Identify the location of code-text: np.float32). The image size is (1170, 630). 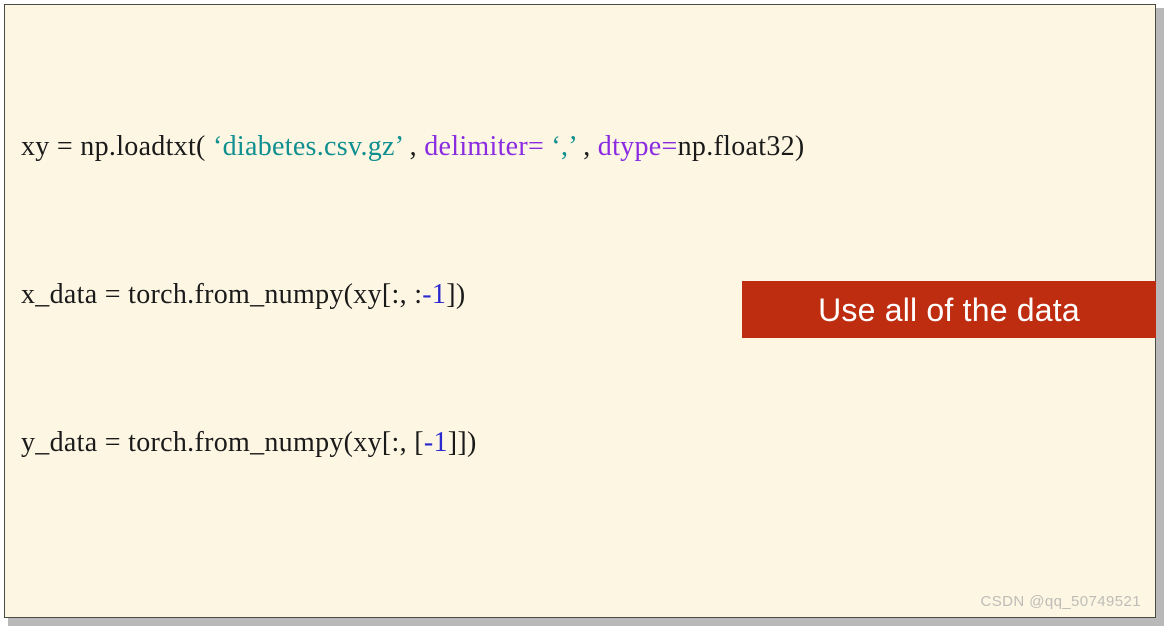
(741, 146).